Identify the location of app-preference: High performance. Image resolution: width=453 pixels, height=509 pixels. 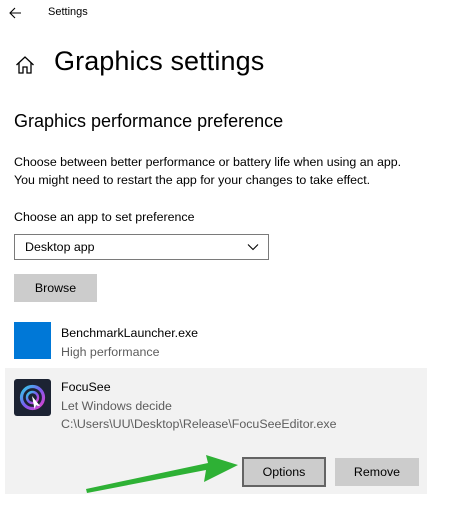
(110, 352).